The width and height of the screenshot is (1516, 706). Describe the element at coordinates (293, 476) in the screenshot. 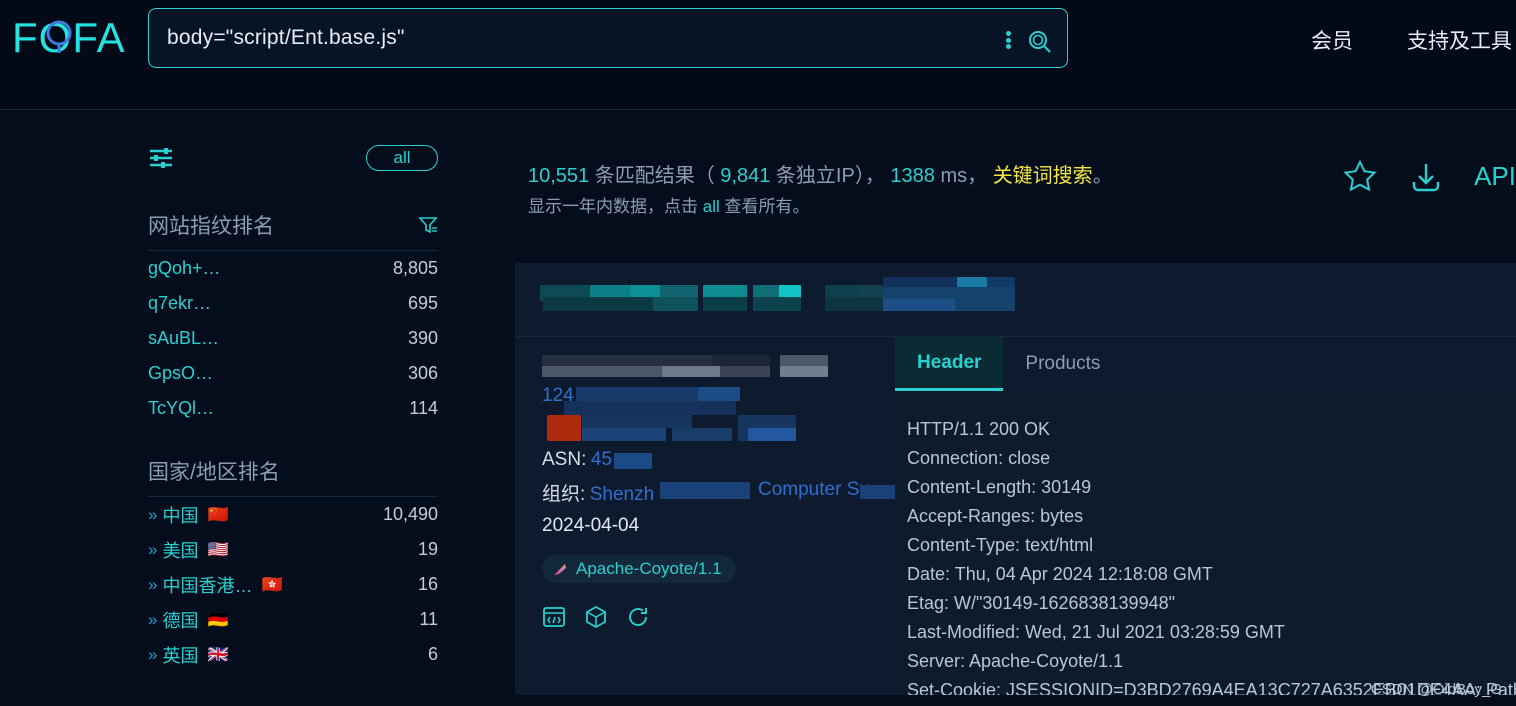

I see `section-title-row: 国家/地区排名` at that location.